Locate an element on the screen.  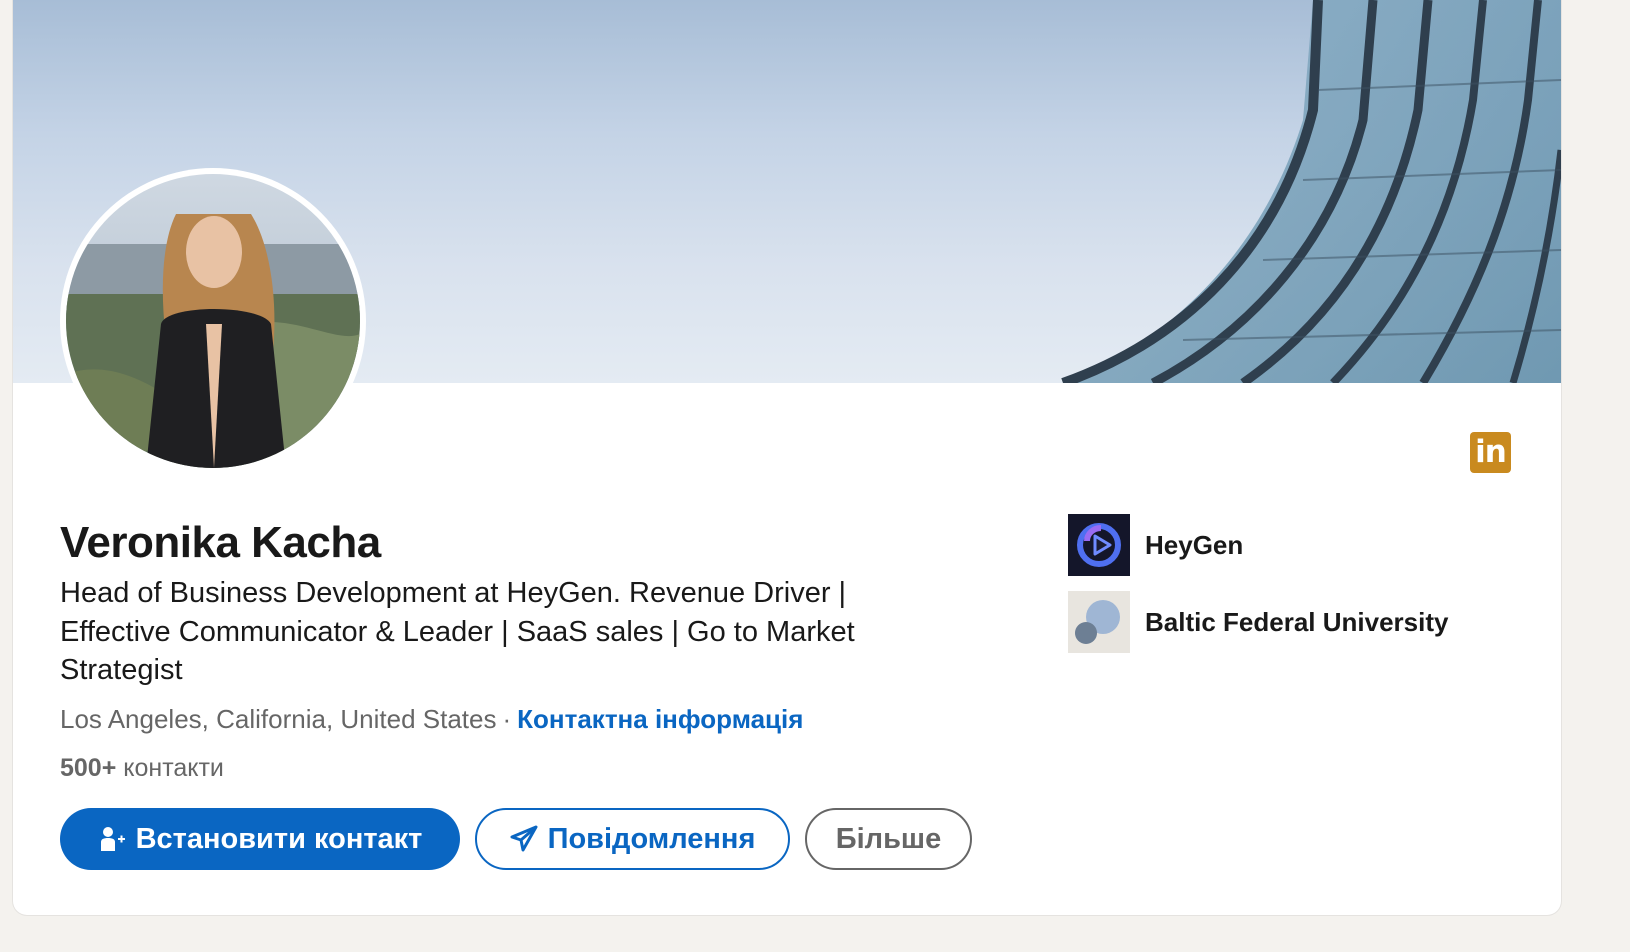
profile-location: Los Angeles, California, United States is located at coordinates (278, 719).